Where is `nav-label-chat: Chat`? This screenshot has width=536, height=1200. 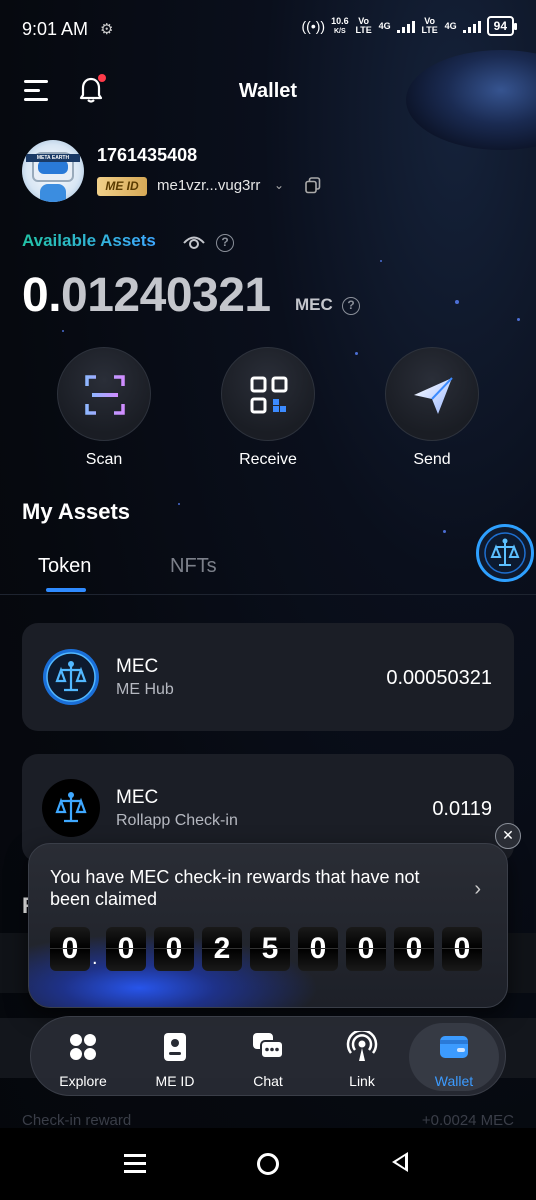
nav-label-chat: Chat is located at coordinates (268, 1081).